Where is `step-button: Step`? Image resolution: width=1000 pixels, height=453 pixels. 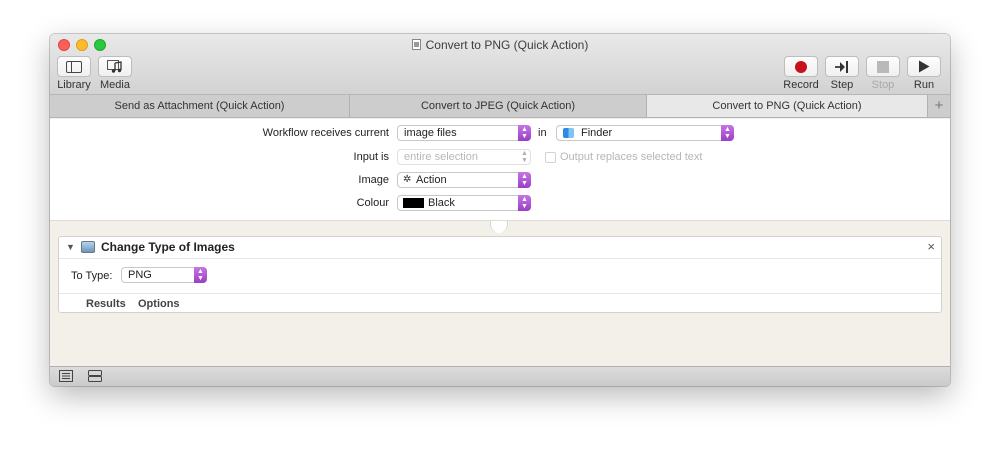 step-button: Step is located at coordinates (842, 73).